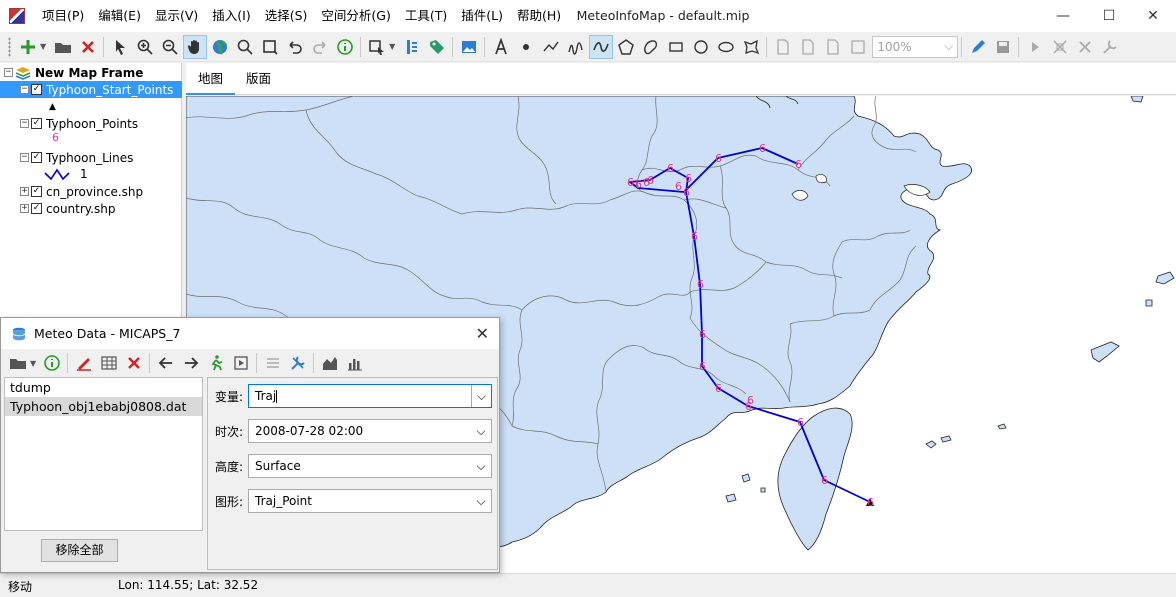 Image resolution: width=1176 pixels, height=597 pixels. What do you see at coordinates (1153, 16) in the screenshot?
I see `close-button: ✕` at bounding box center [1153, 16].